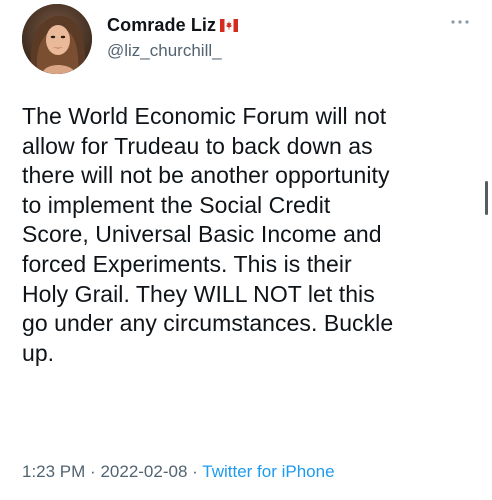 This screenshot has height=500, width=492. Describe the element at coordinates (206, 175) in the screenshot. I see `tweet-text-line: there will not be another opportunity` at that location.